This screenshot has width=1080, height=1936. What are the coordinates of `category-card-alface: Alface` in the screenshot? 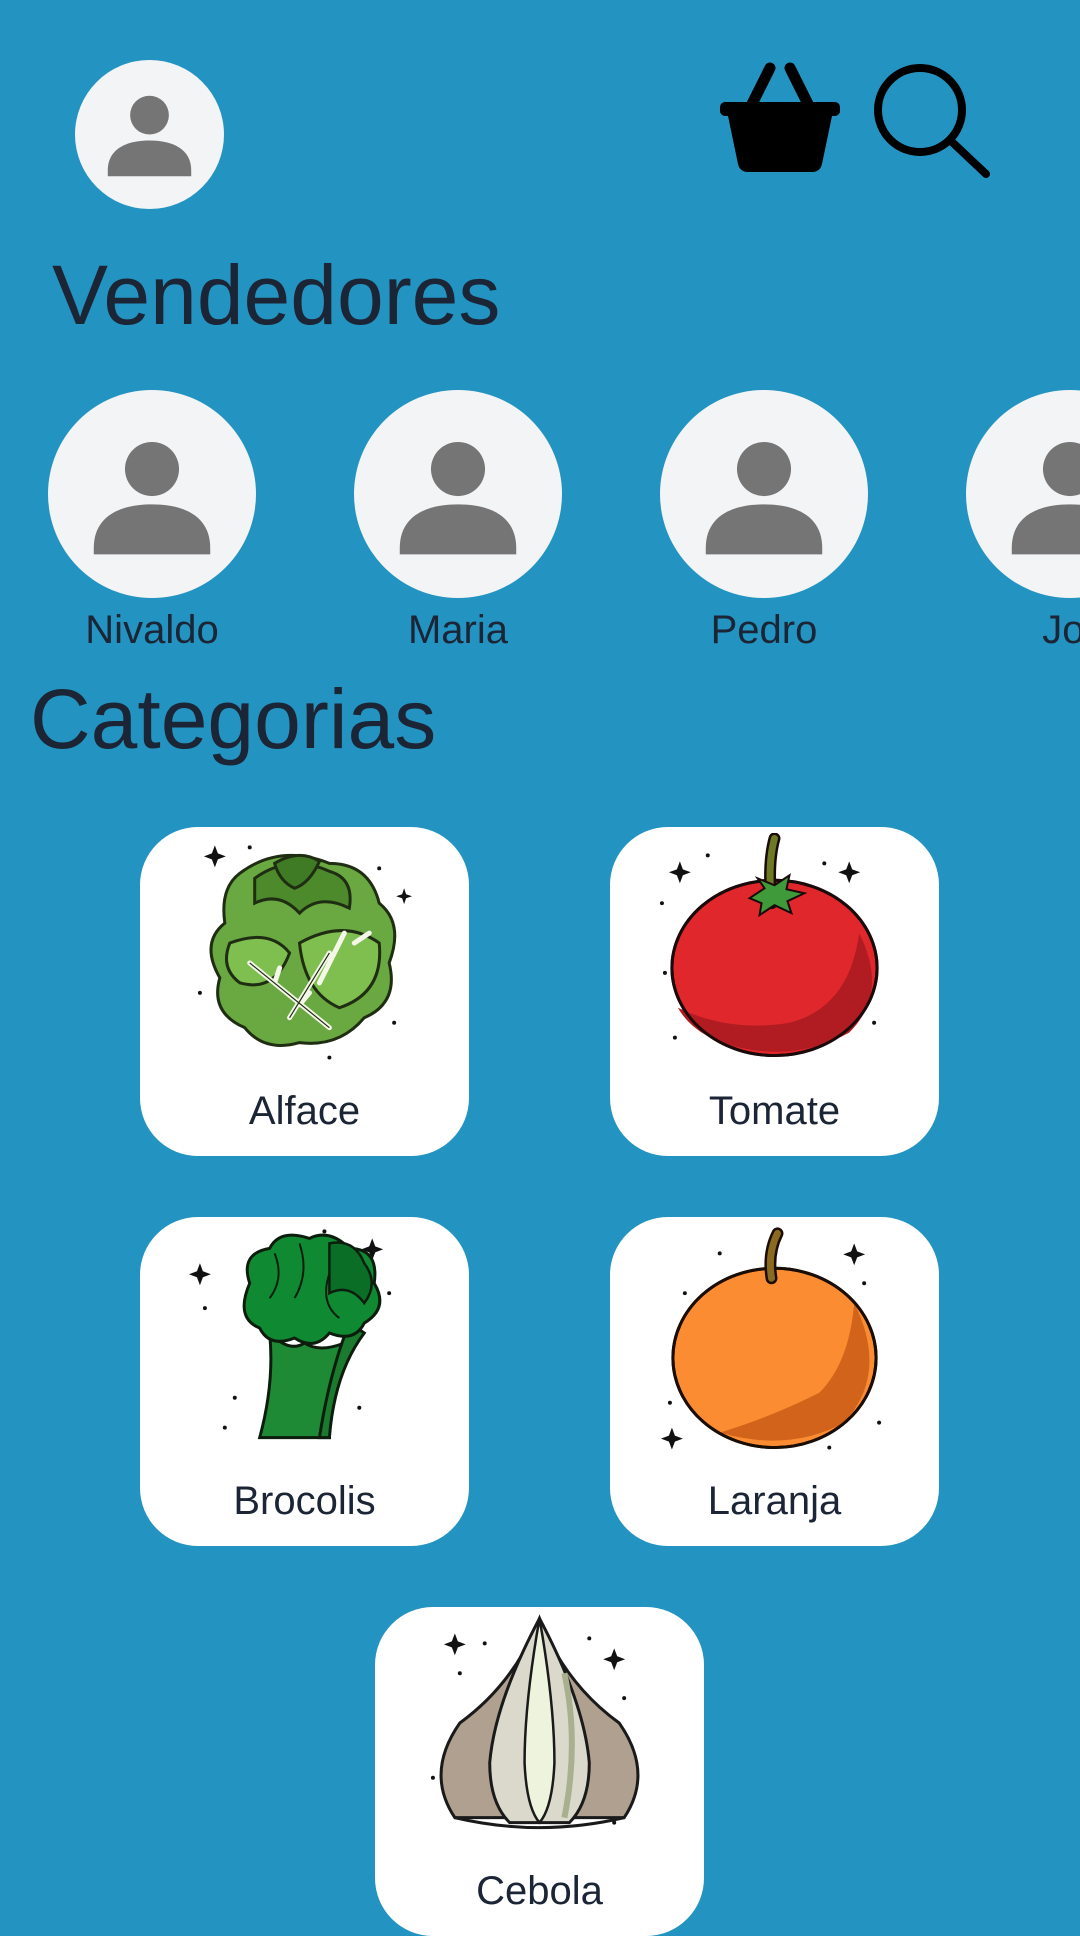 It's located at (304, 991).